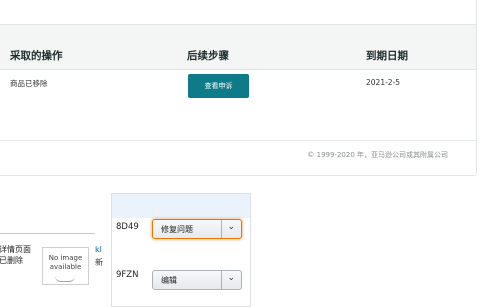 The height and width of the screenshot is (307, 480). I want to click on no-image-label-line1: No image, so click(65, 258).